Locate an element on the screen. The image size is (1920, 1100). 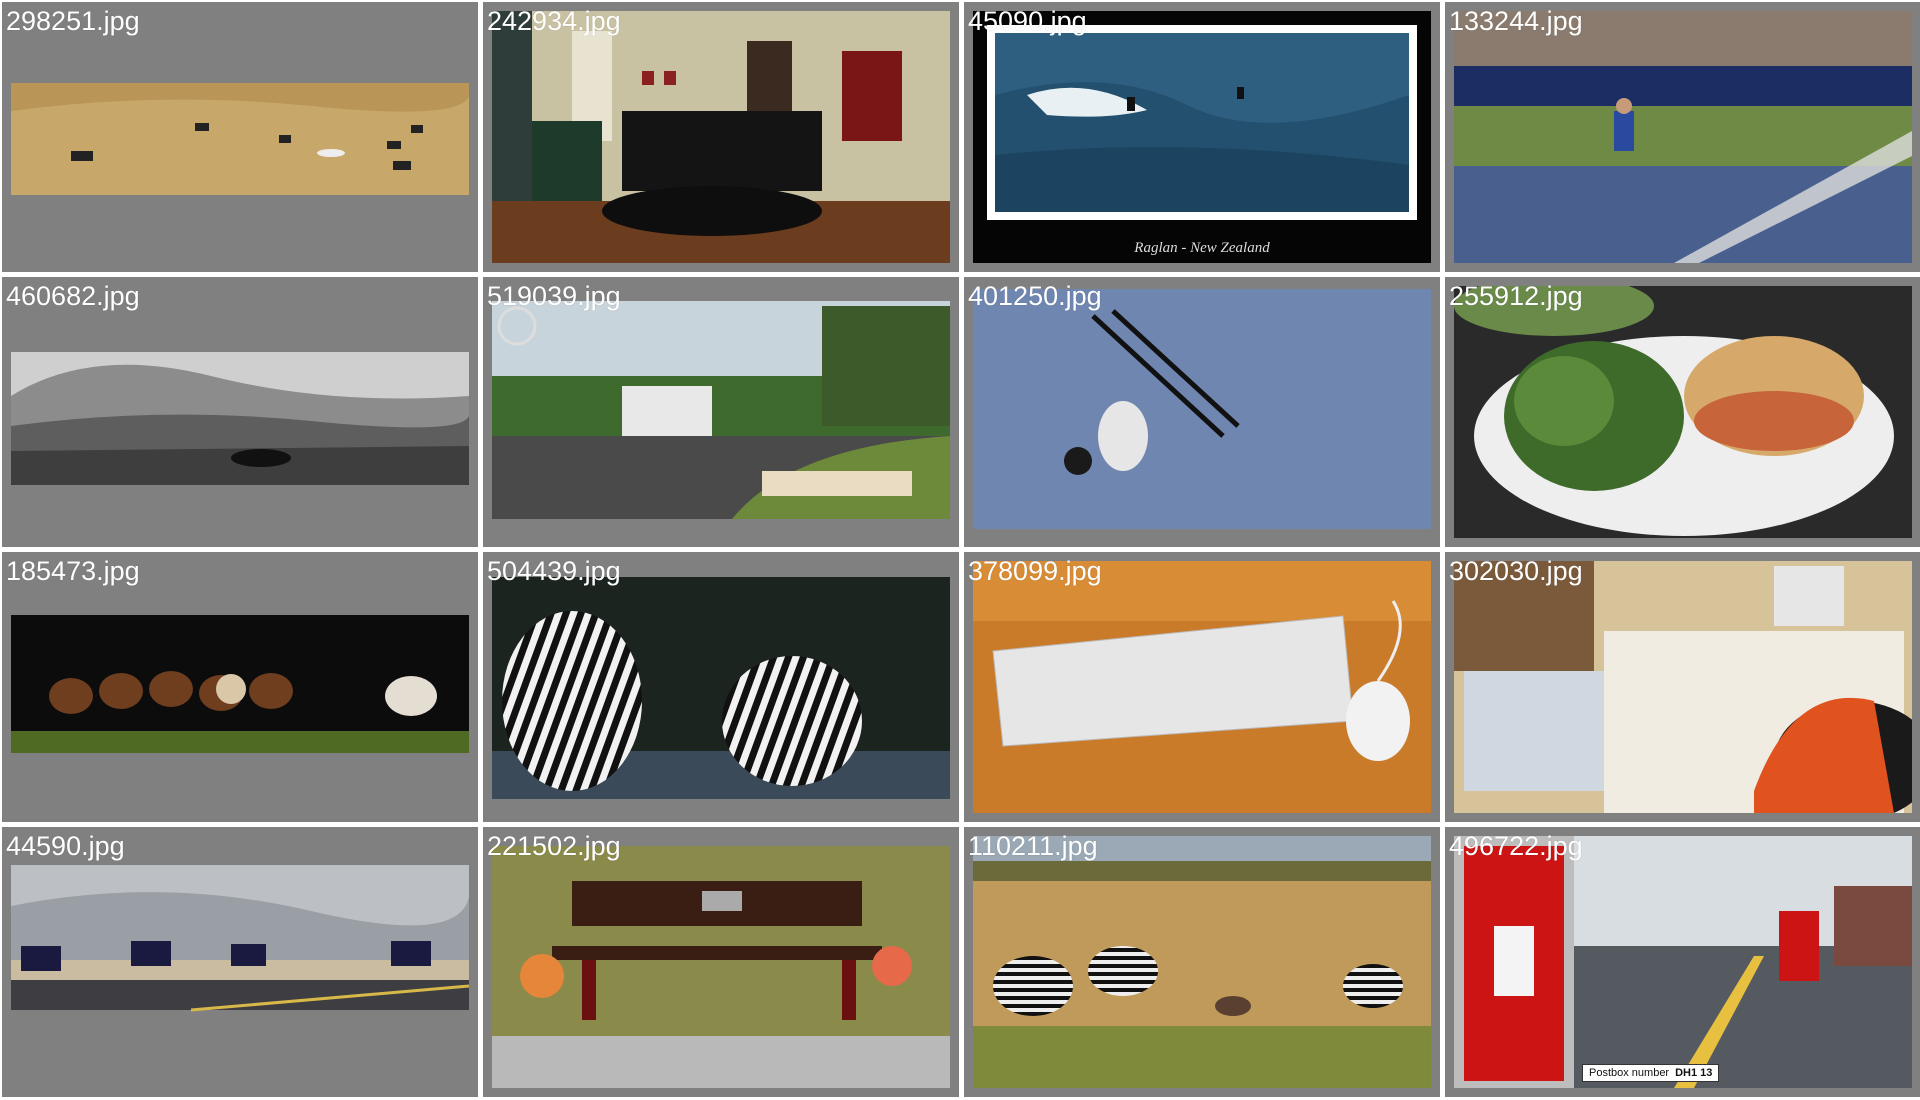
thumbnail-red-postbox: Postbox number DH1 13 is located at coordinates (1683, 962).